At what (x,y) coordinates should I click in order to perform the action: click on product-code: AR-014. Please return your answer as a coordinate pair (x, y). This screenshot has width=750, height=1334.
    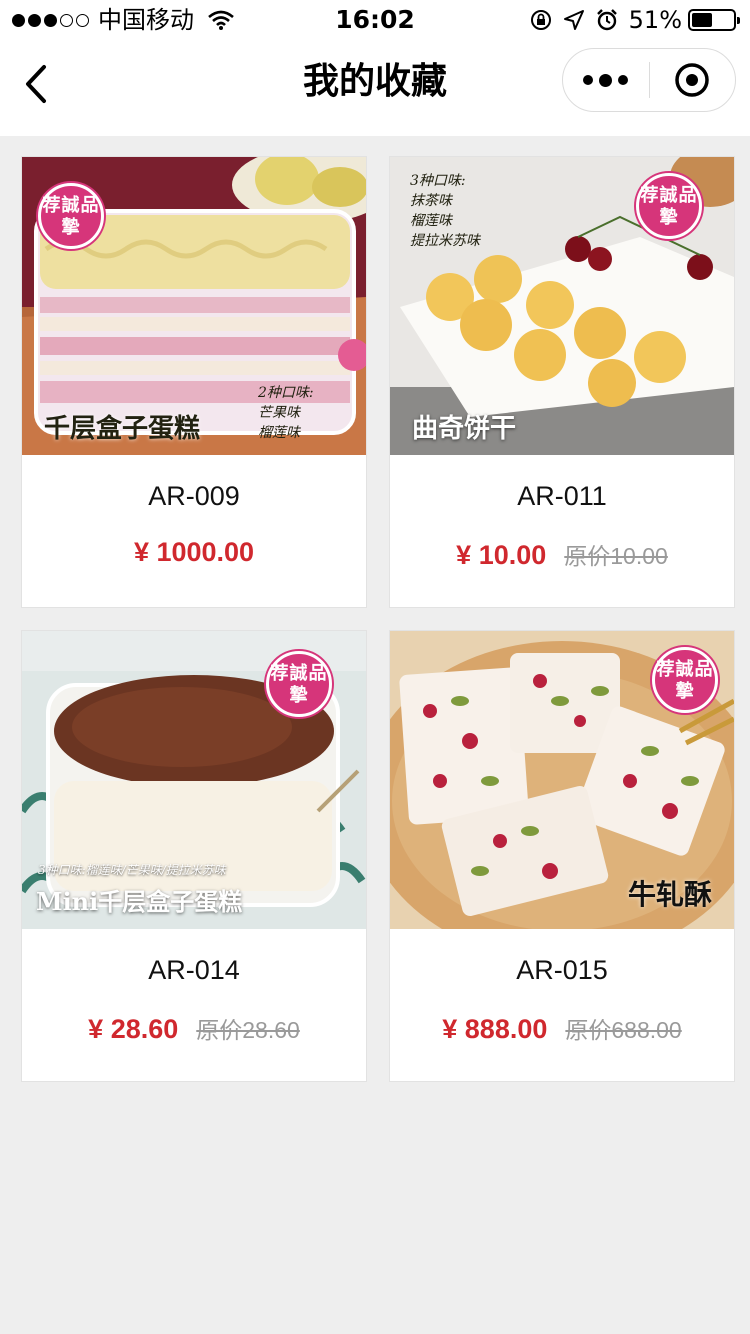
    Looking at the image, I should click on (194, 970).